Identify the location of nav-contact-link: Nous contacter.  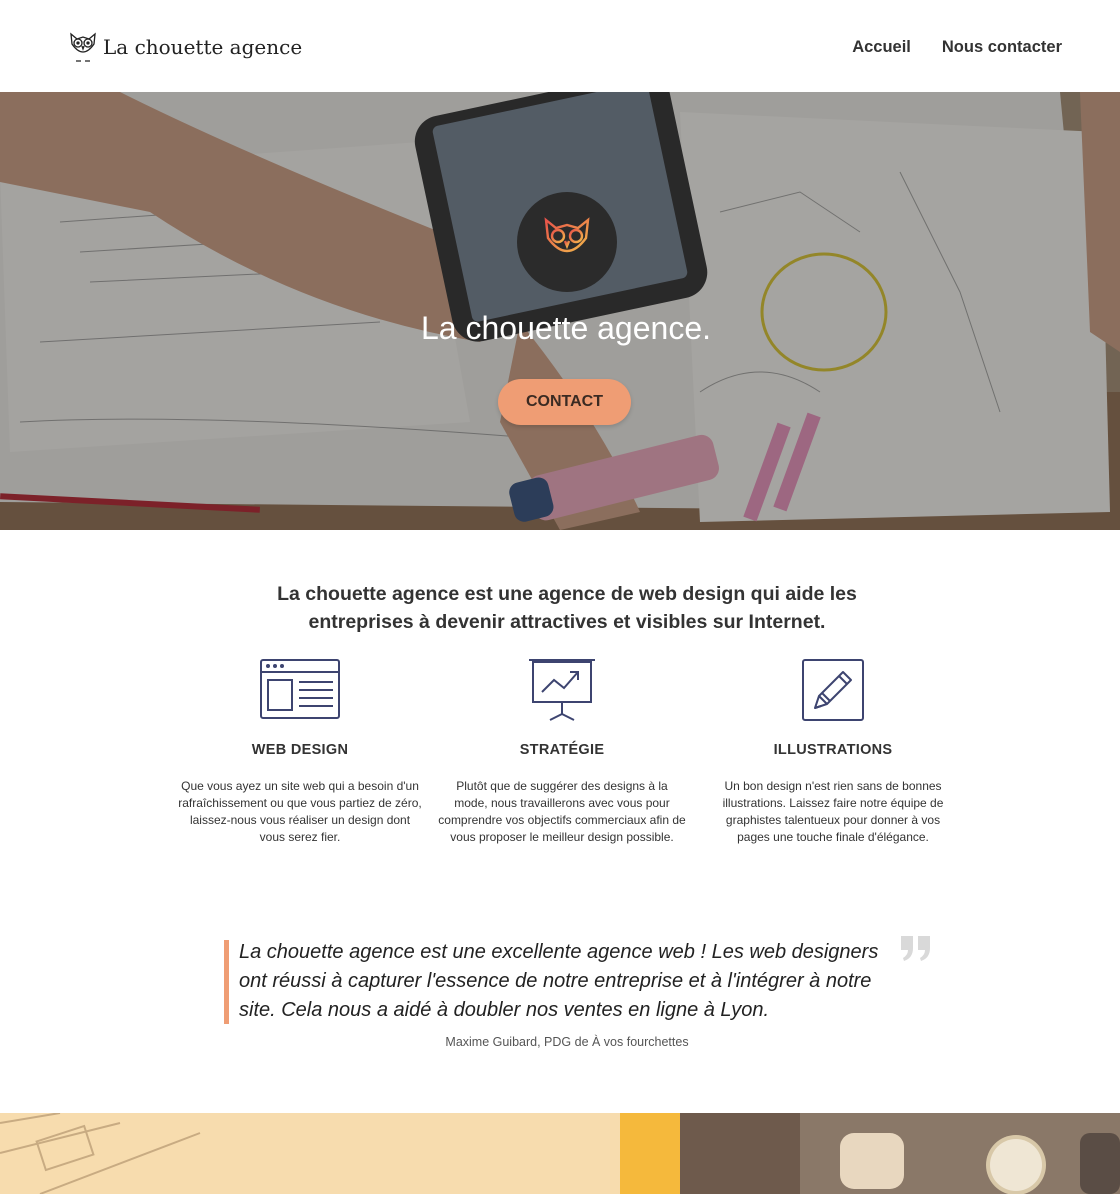
(1002, 47).